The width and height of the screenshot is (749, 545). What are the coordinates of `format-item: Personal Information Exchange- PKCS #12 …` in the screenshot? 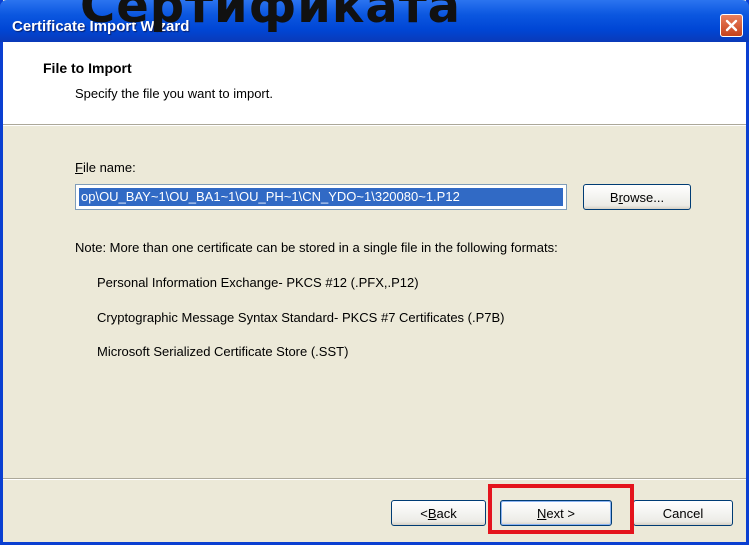 It's located at (258, 282).